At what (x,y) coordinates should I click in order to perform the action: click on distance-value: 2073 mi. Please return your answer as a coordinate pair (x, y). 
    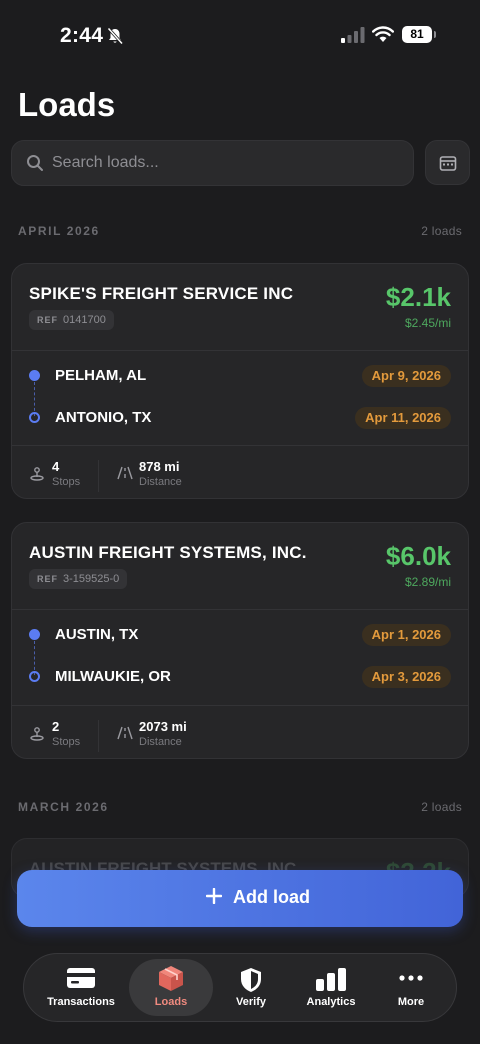
    Looking at the image, I should click on (163, 726).